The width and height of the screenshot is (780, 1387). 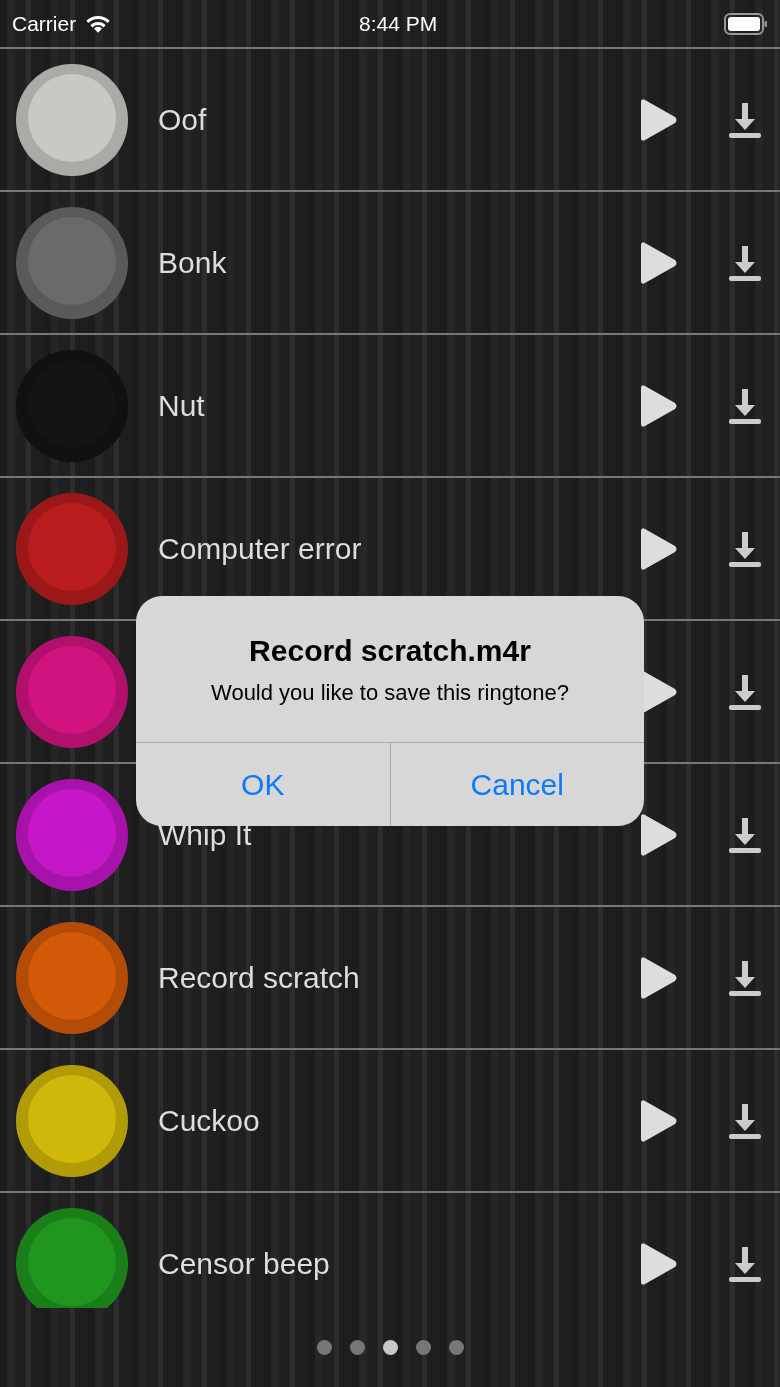 What do you see at coordinates (259, 977) in the screenshot?
I see `sound-name: Record scratch` at bounding box center [259, 977].